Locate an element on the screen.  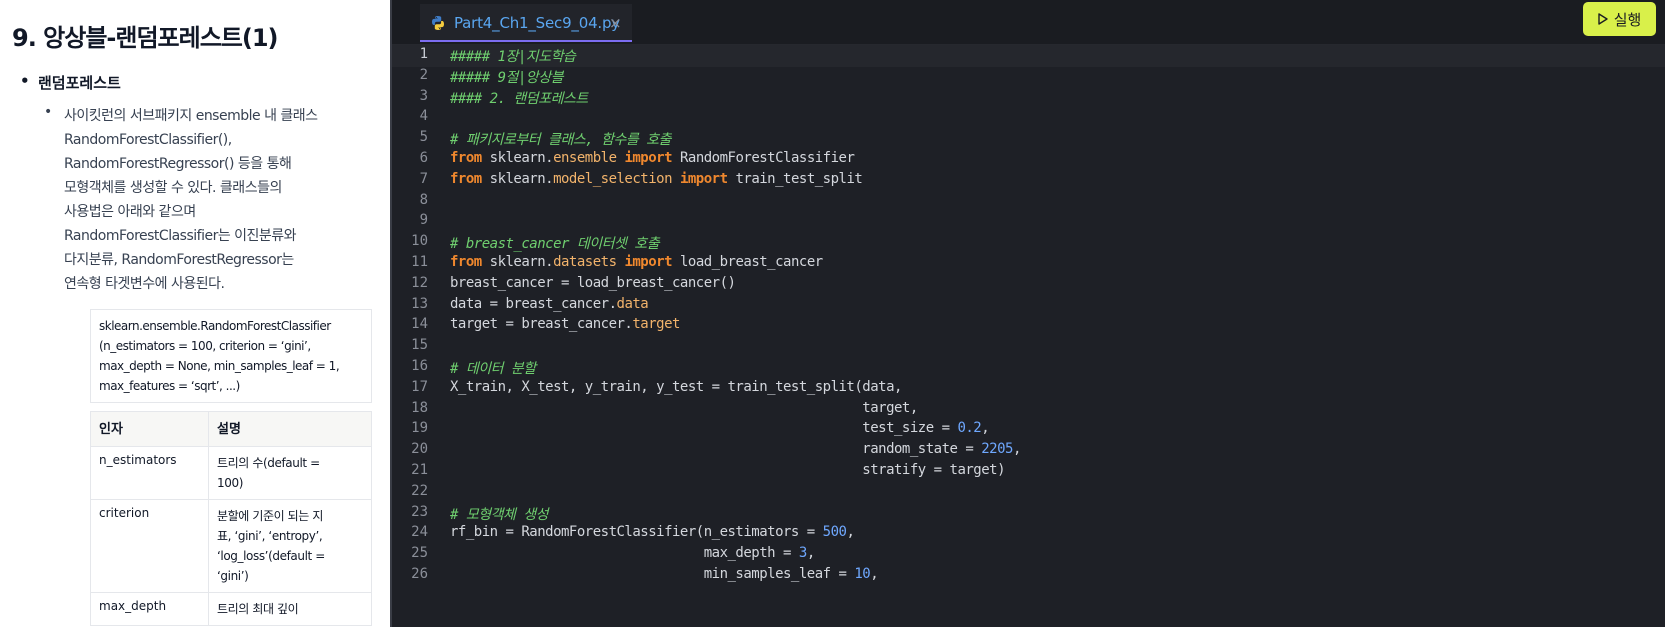
line-number: 15 is located at coordinates (419, 345).